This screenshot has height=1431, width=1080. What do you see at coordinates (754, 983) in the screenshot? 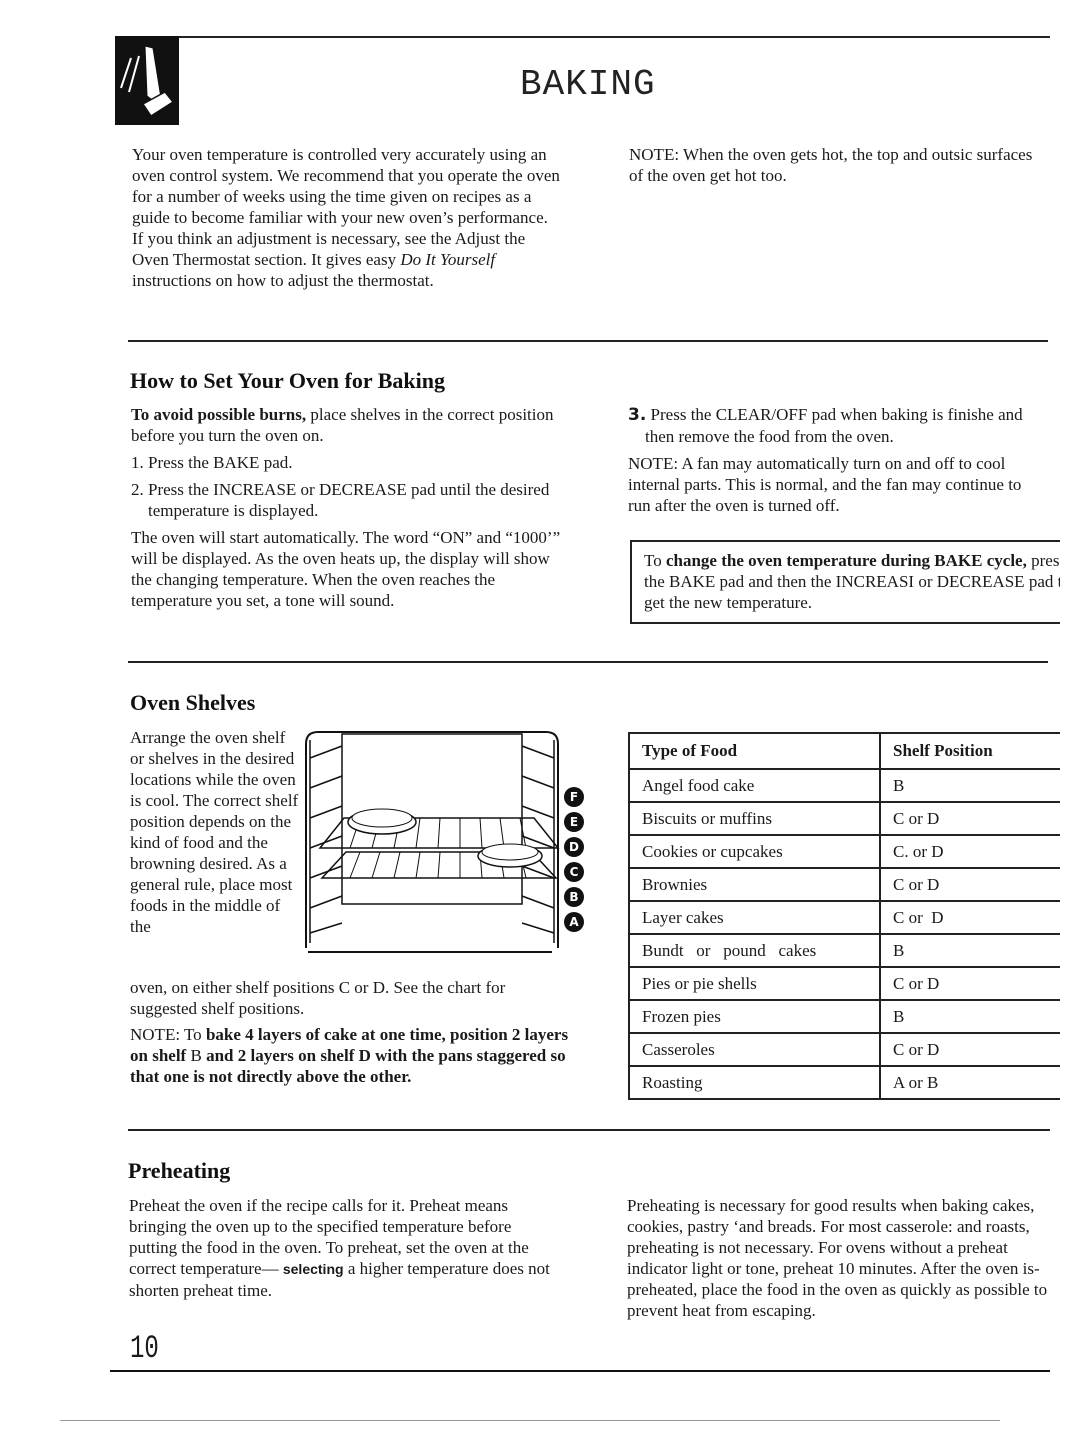
I see `food-type-cell: Pies or pie shells` at bounding box center [754, 983].